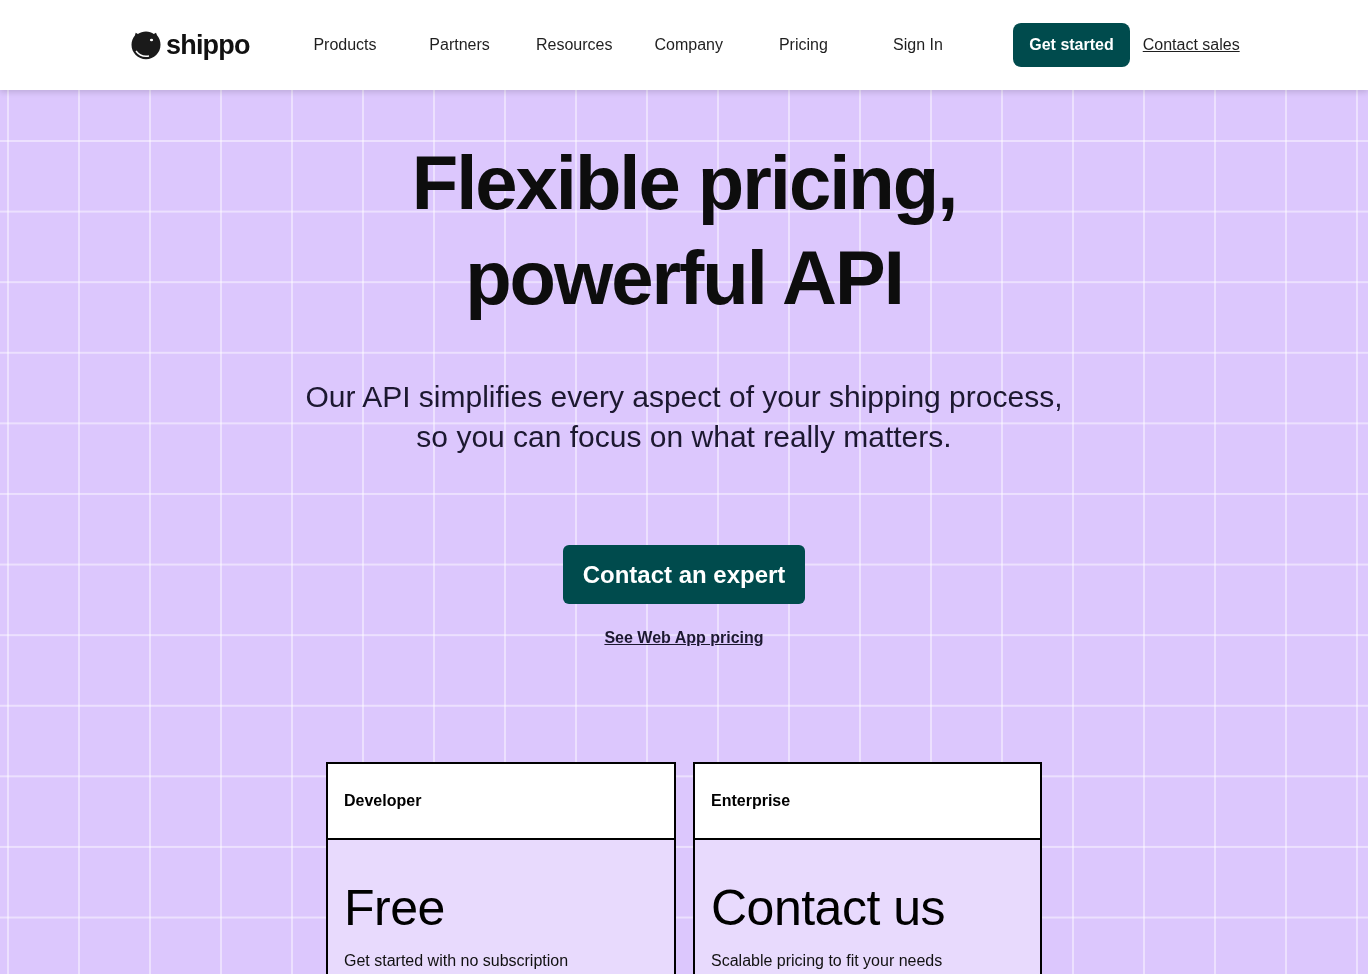 The image size is (1368, 974). What do you see at coordinates (684, 417) in the screenshot?
I see `hero-subtitle: Our API simplifies every aspect of your shipping process, so you can focus on what really matters.` at bounding box center [684, 417].